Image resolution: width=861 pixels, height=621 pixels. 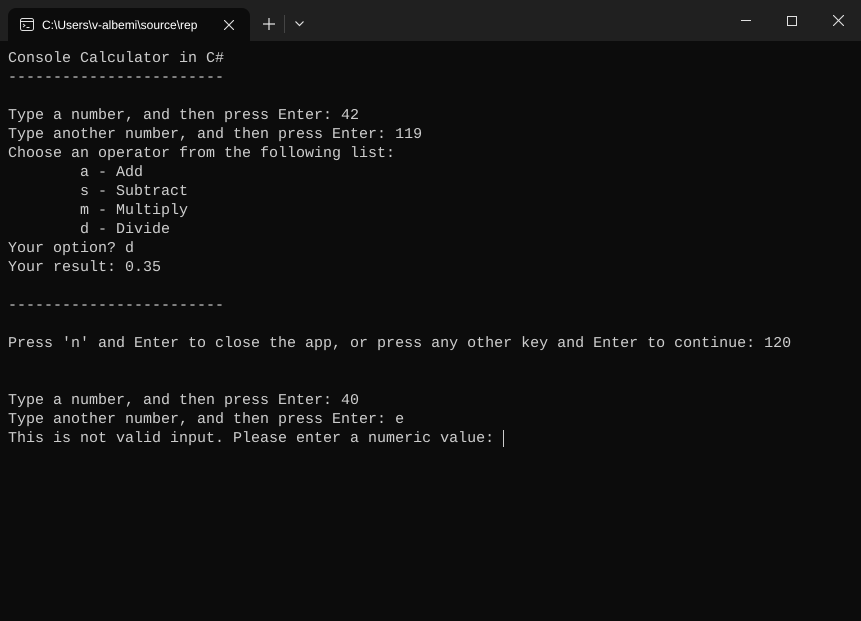 I want to click on console-line: a - Add, so click(x=111, y=172).